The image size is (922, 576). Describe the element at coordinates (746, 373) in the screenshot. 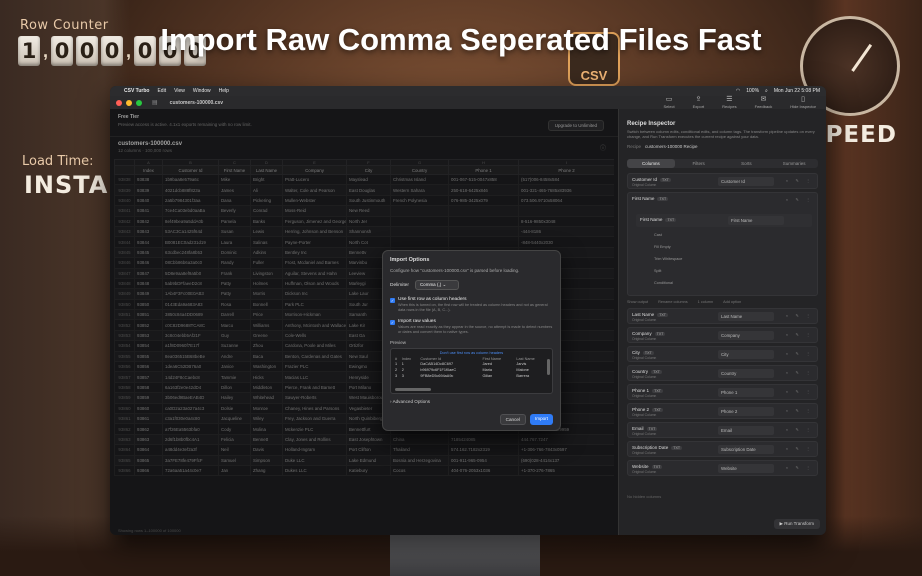

I see `field-value: Country` at that location.